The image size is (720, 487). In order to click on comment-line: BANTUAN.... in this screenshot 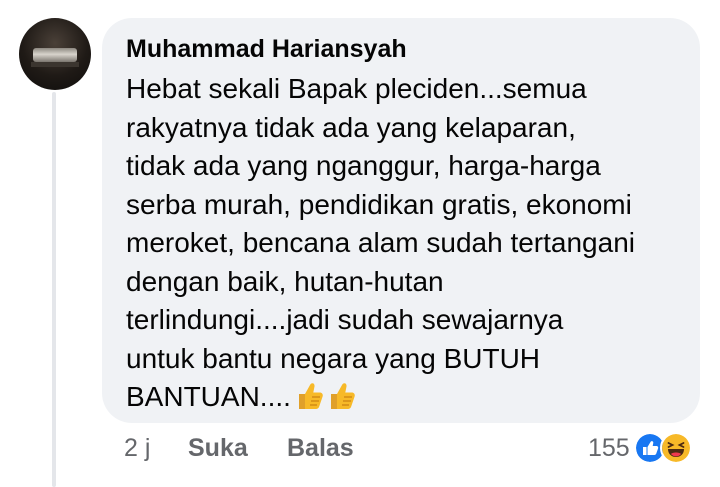, I will do `click(208, 396)`.